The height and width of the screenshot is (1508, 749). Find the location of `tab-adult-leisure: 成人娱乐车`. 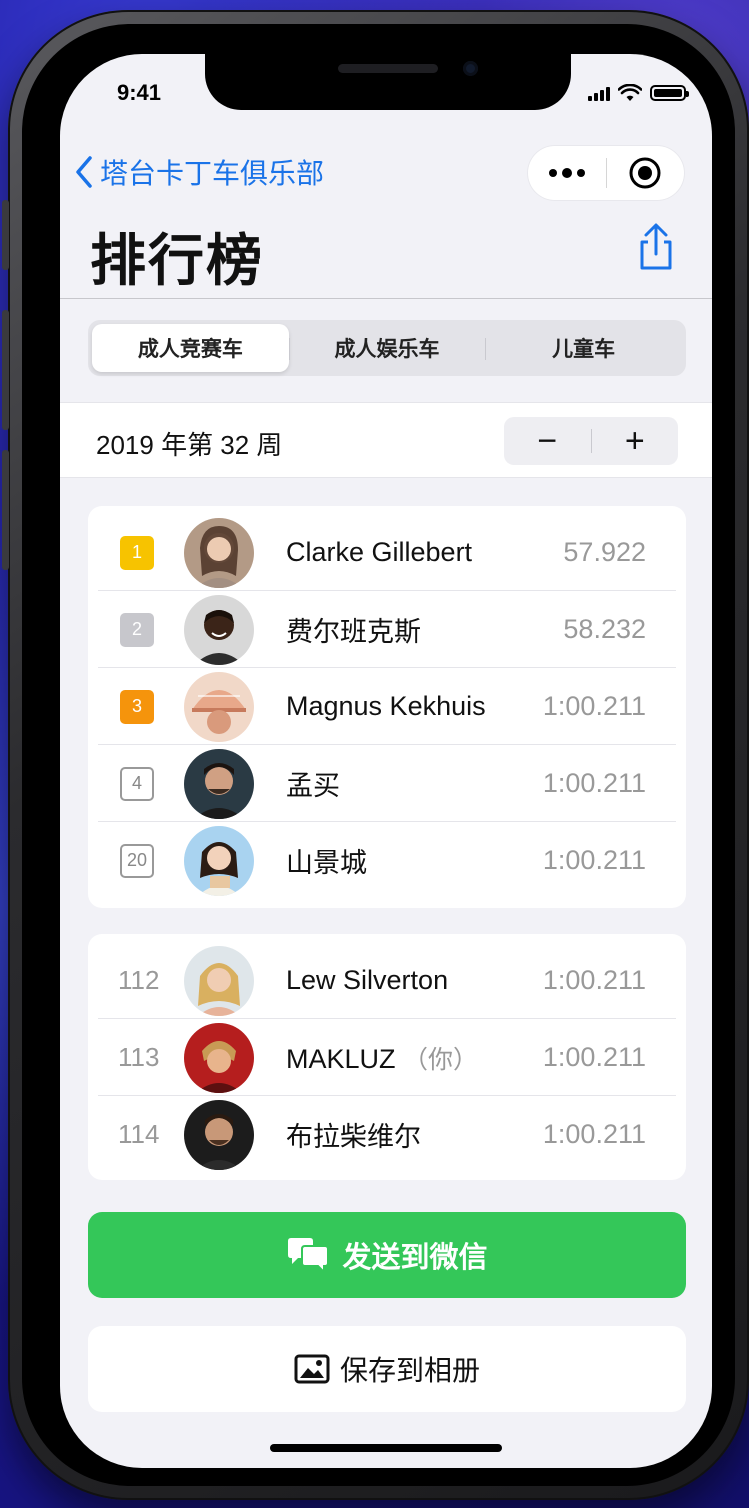

tab-adult-leisure: 成人娱乐车 is located at coordinates (387, 348).